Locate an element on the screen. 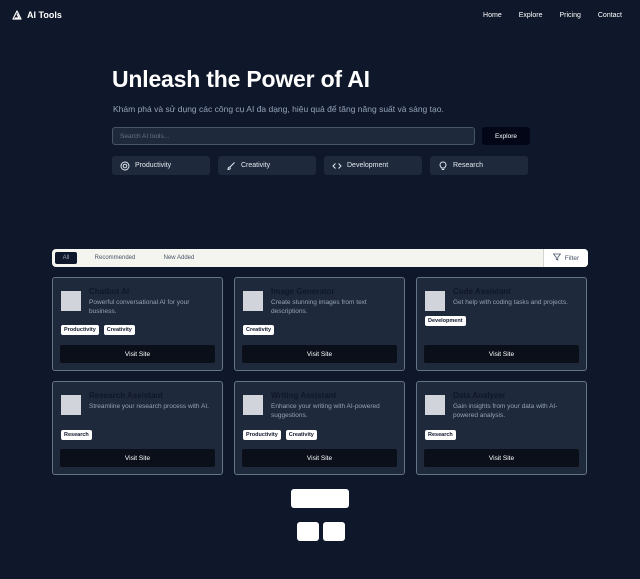  pagination-previous-button is located at coordinates (308, 531).